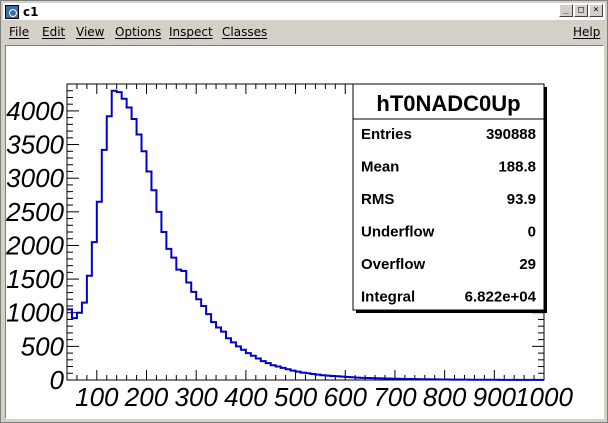 The height and width of the screenshot is (423, 608). What do you see at coordinates (527, 264) in the screenshot?
I see `stats-value: 29` at bounding box center [527, 264].